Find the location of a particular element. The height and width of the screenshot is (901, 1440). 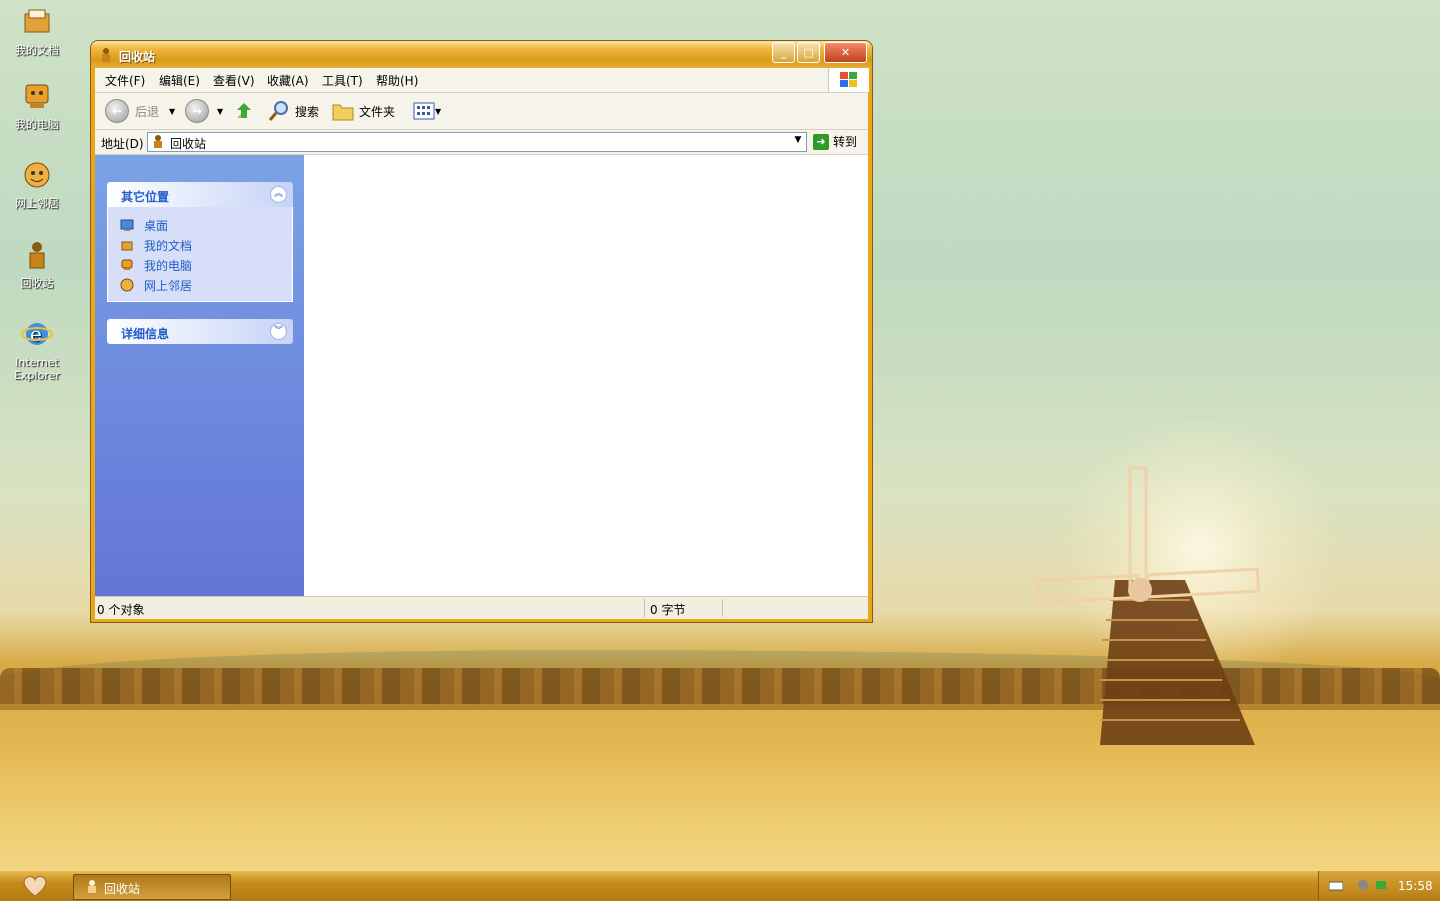

start-button is located at coordinates (33, 886).